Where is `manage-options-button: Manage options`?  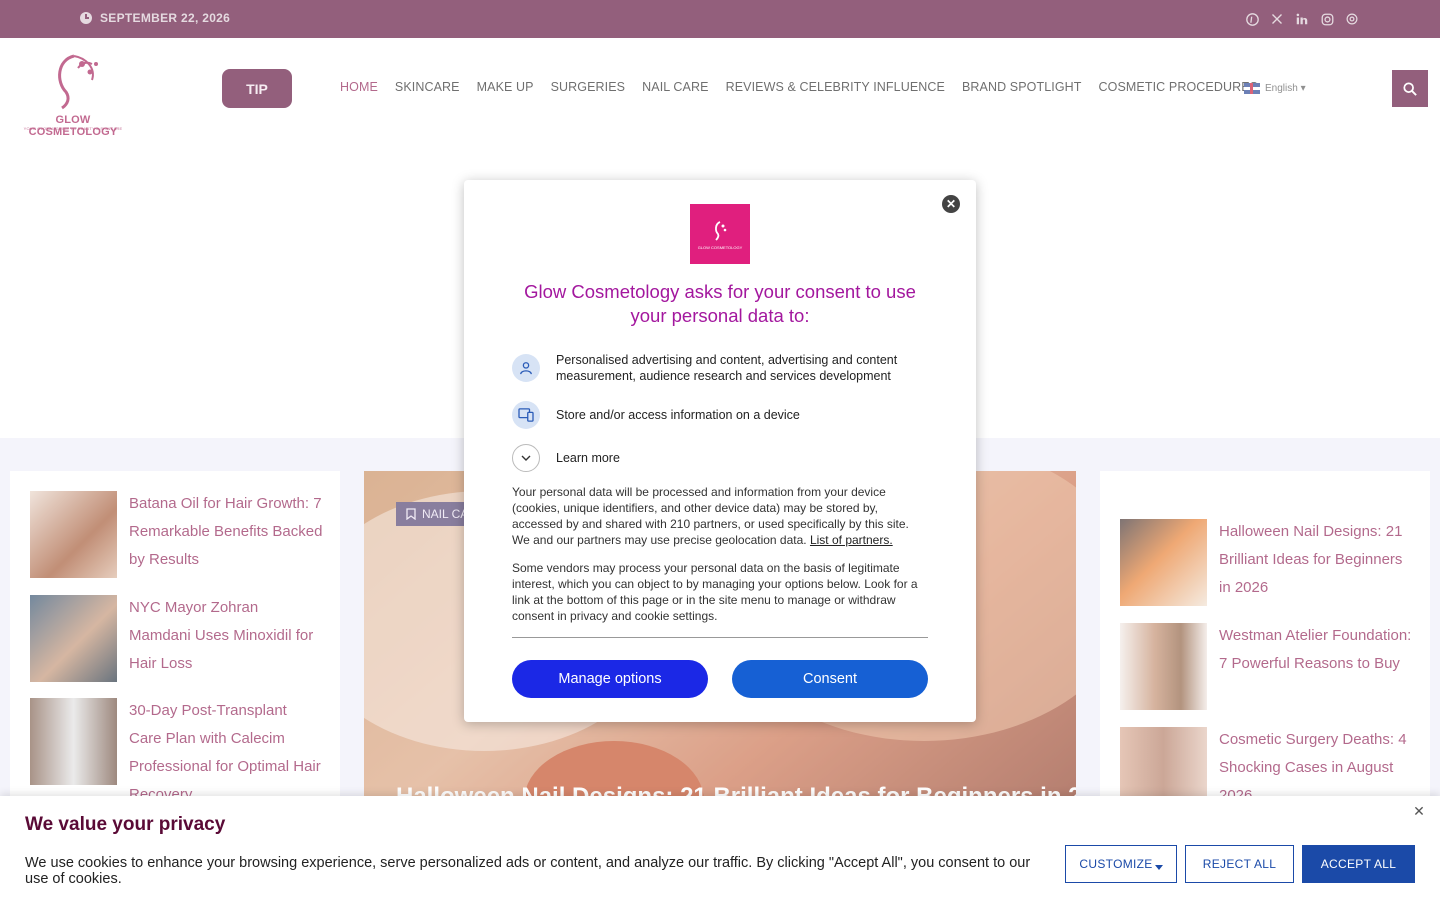 manage-options-button: Manage options is located at coordinates (610, 679).